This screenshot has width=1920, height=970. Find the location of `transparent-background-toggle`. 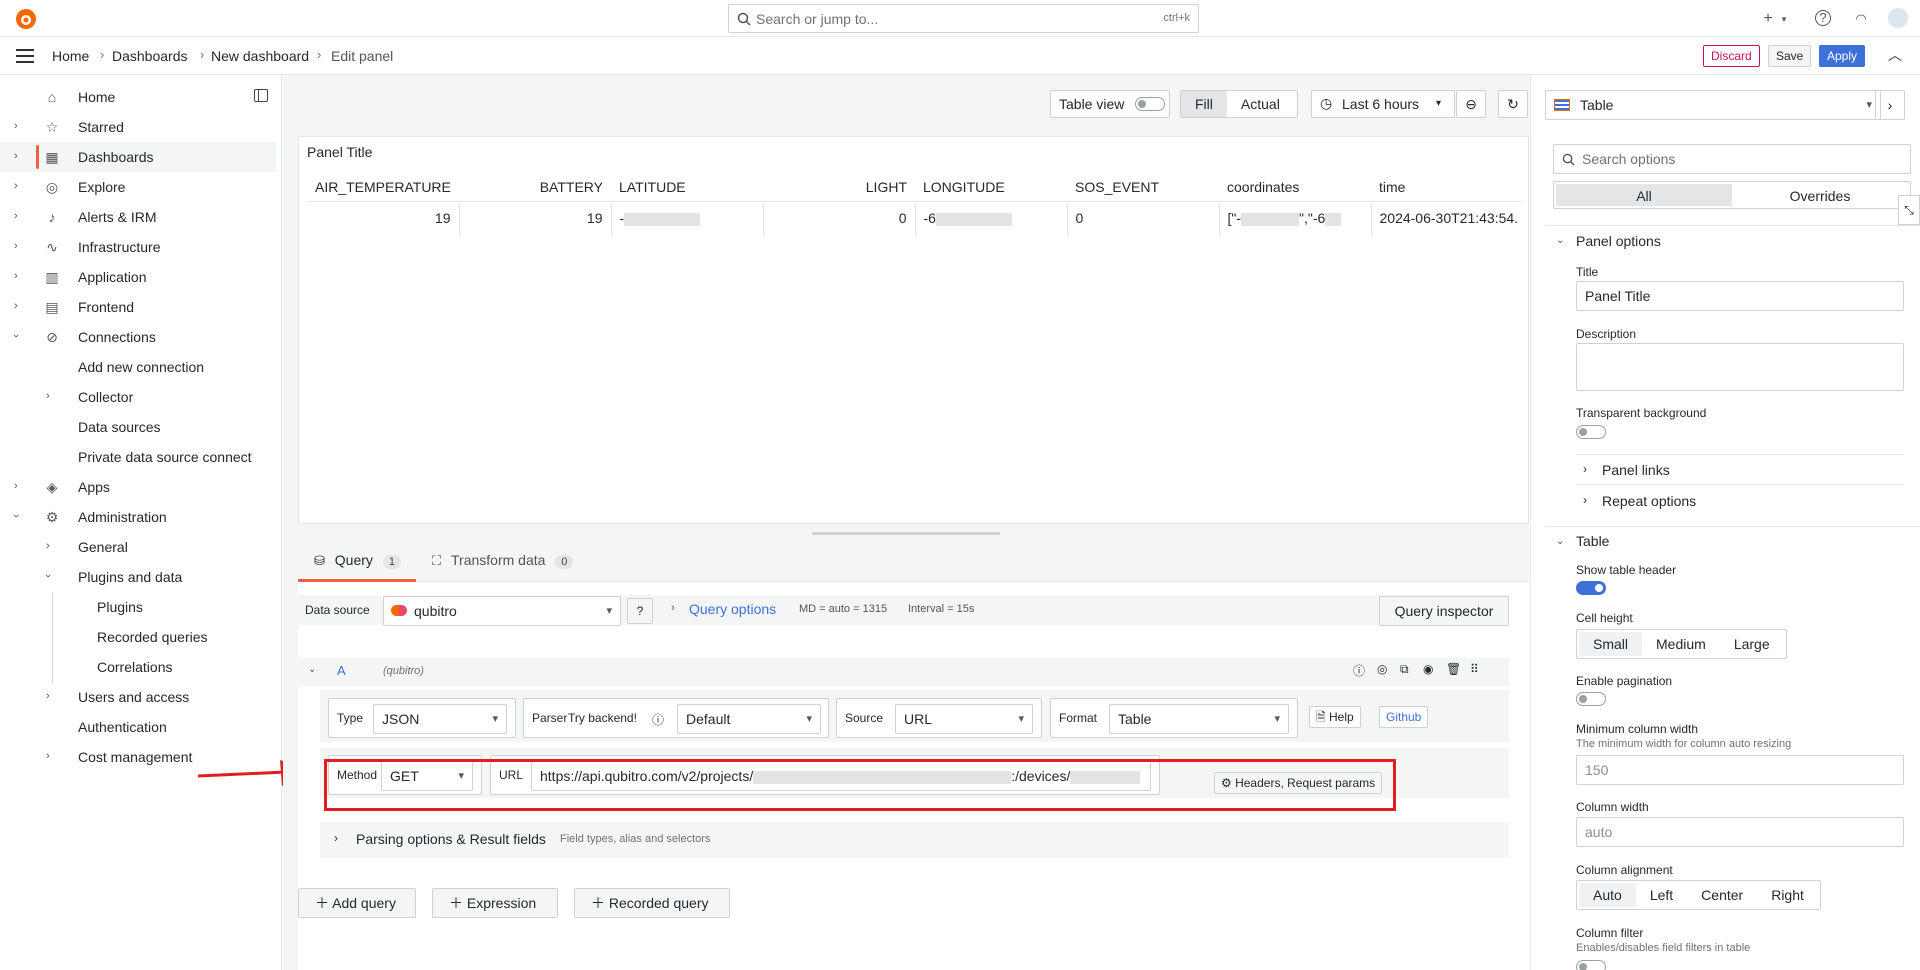

transparent-background-toggle is located at coordinates (1591, 432).